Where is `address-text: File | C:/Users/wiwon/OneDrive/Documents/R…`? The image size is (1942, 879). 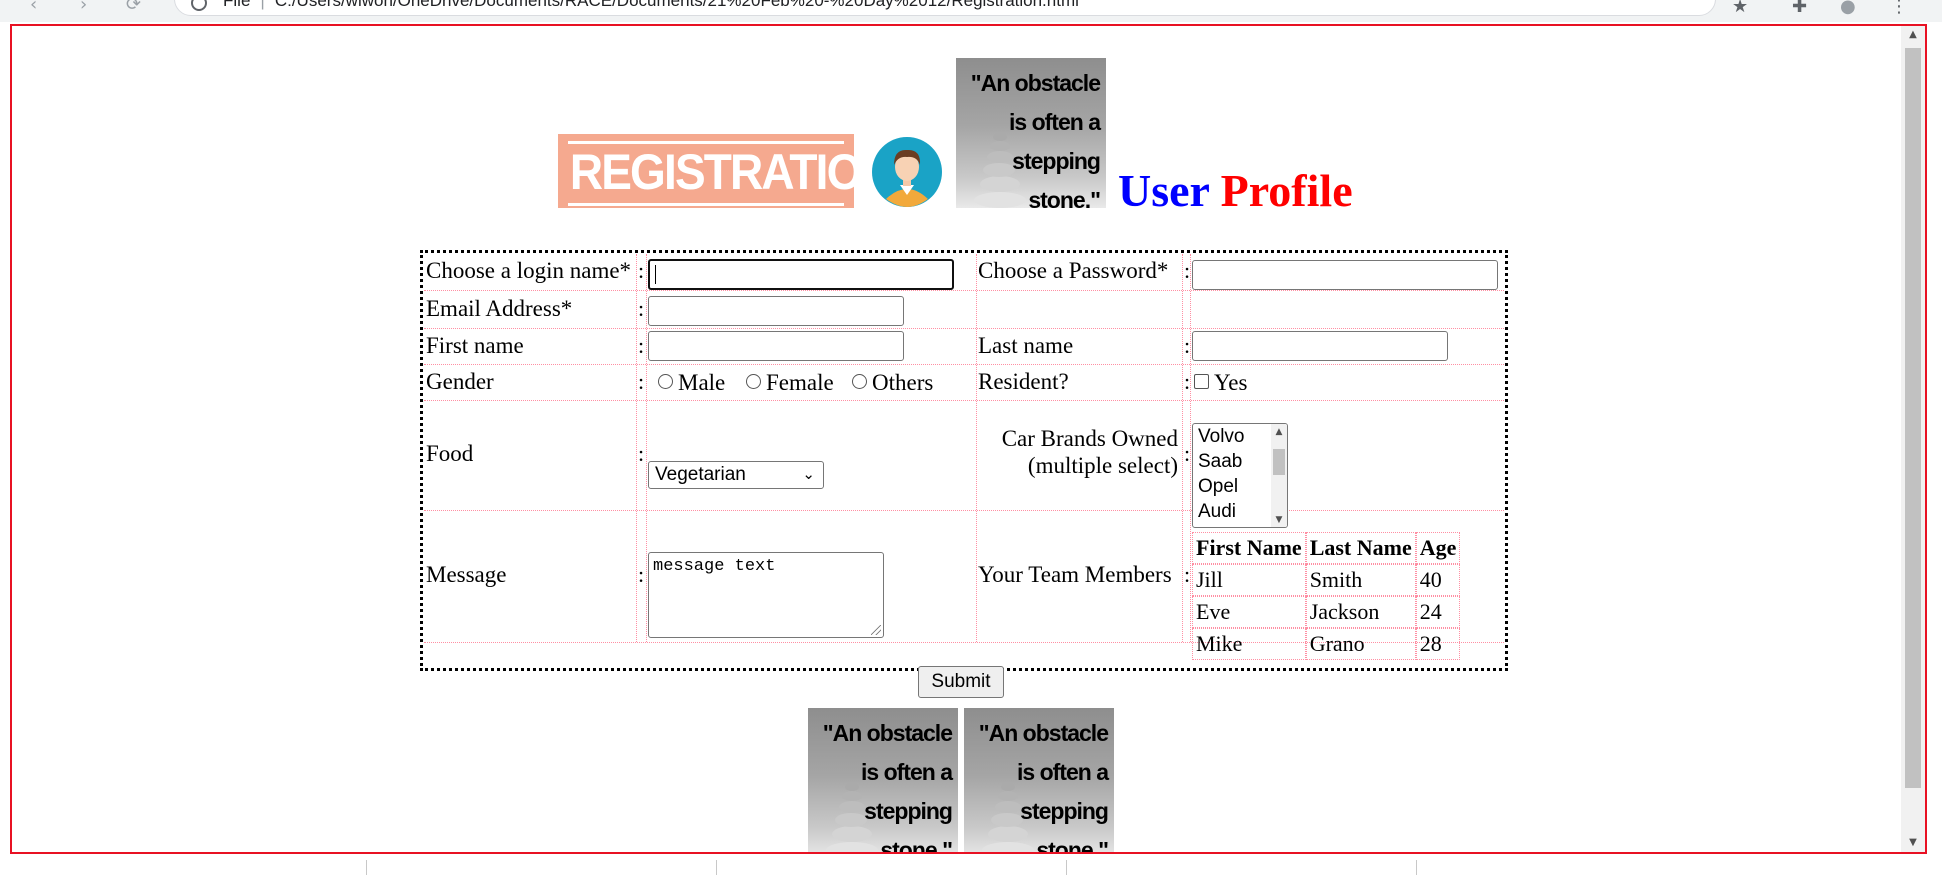 address-text: File | C:/Users/wiwon/OneDrive/Documents/R… is located at coordinates (651, 5).